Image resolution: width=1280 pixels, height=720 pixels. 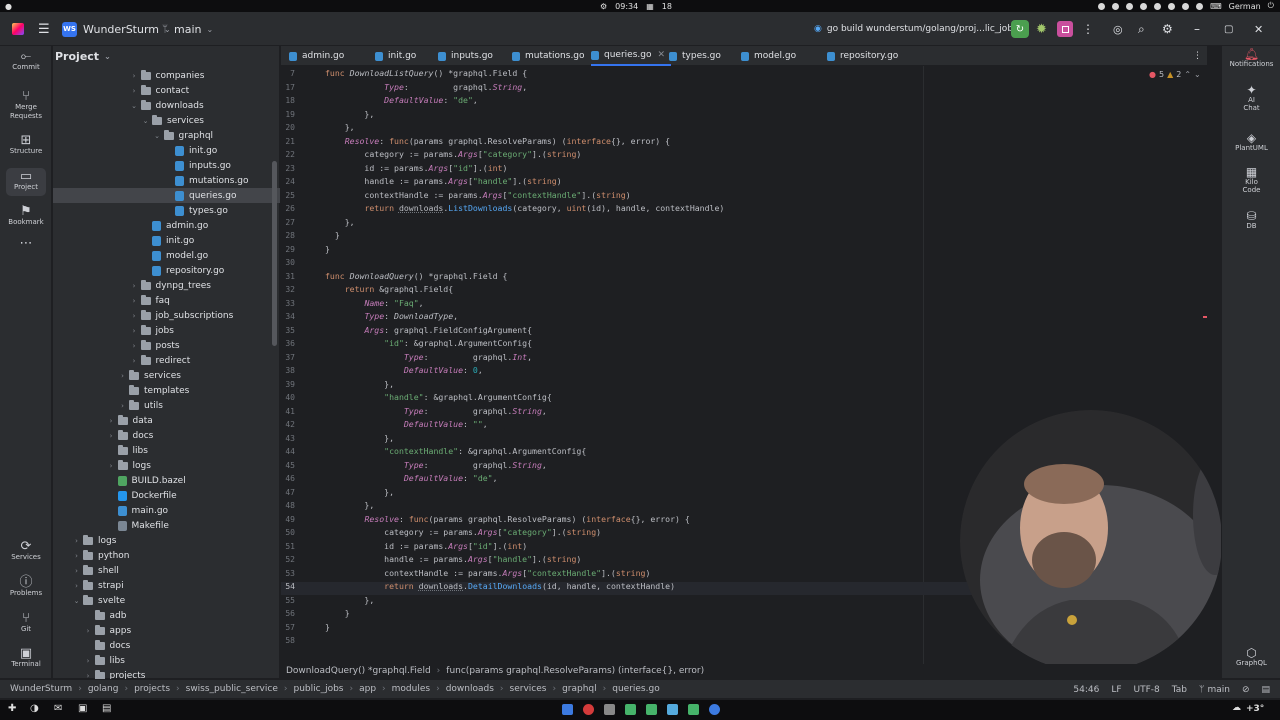 I want to click on line-number: 37, so click(x=288, y=357).